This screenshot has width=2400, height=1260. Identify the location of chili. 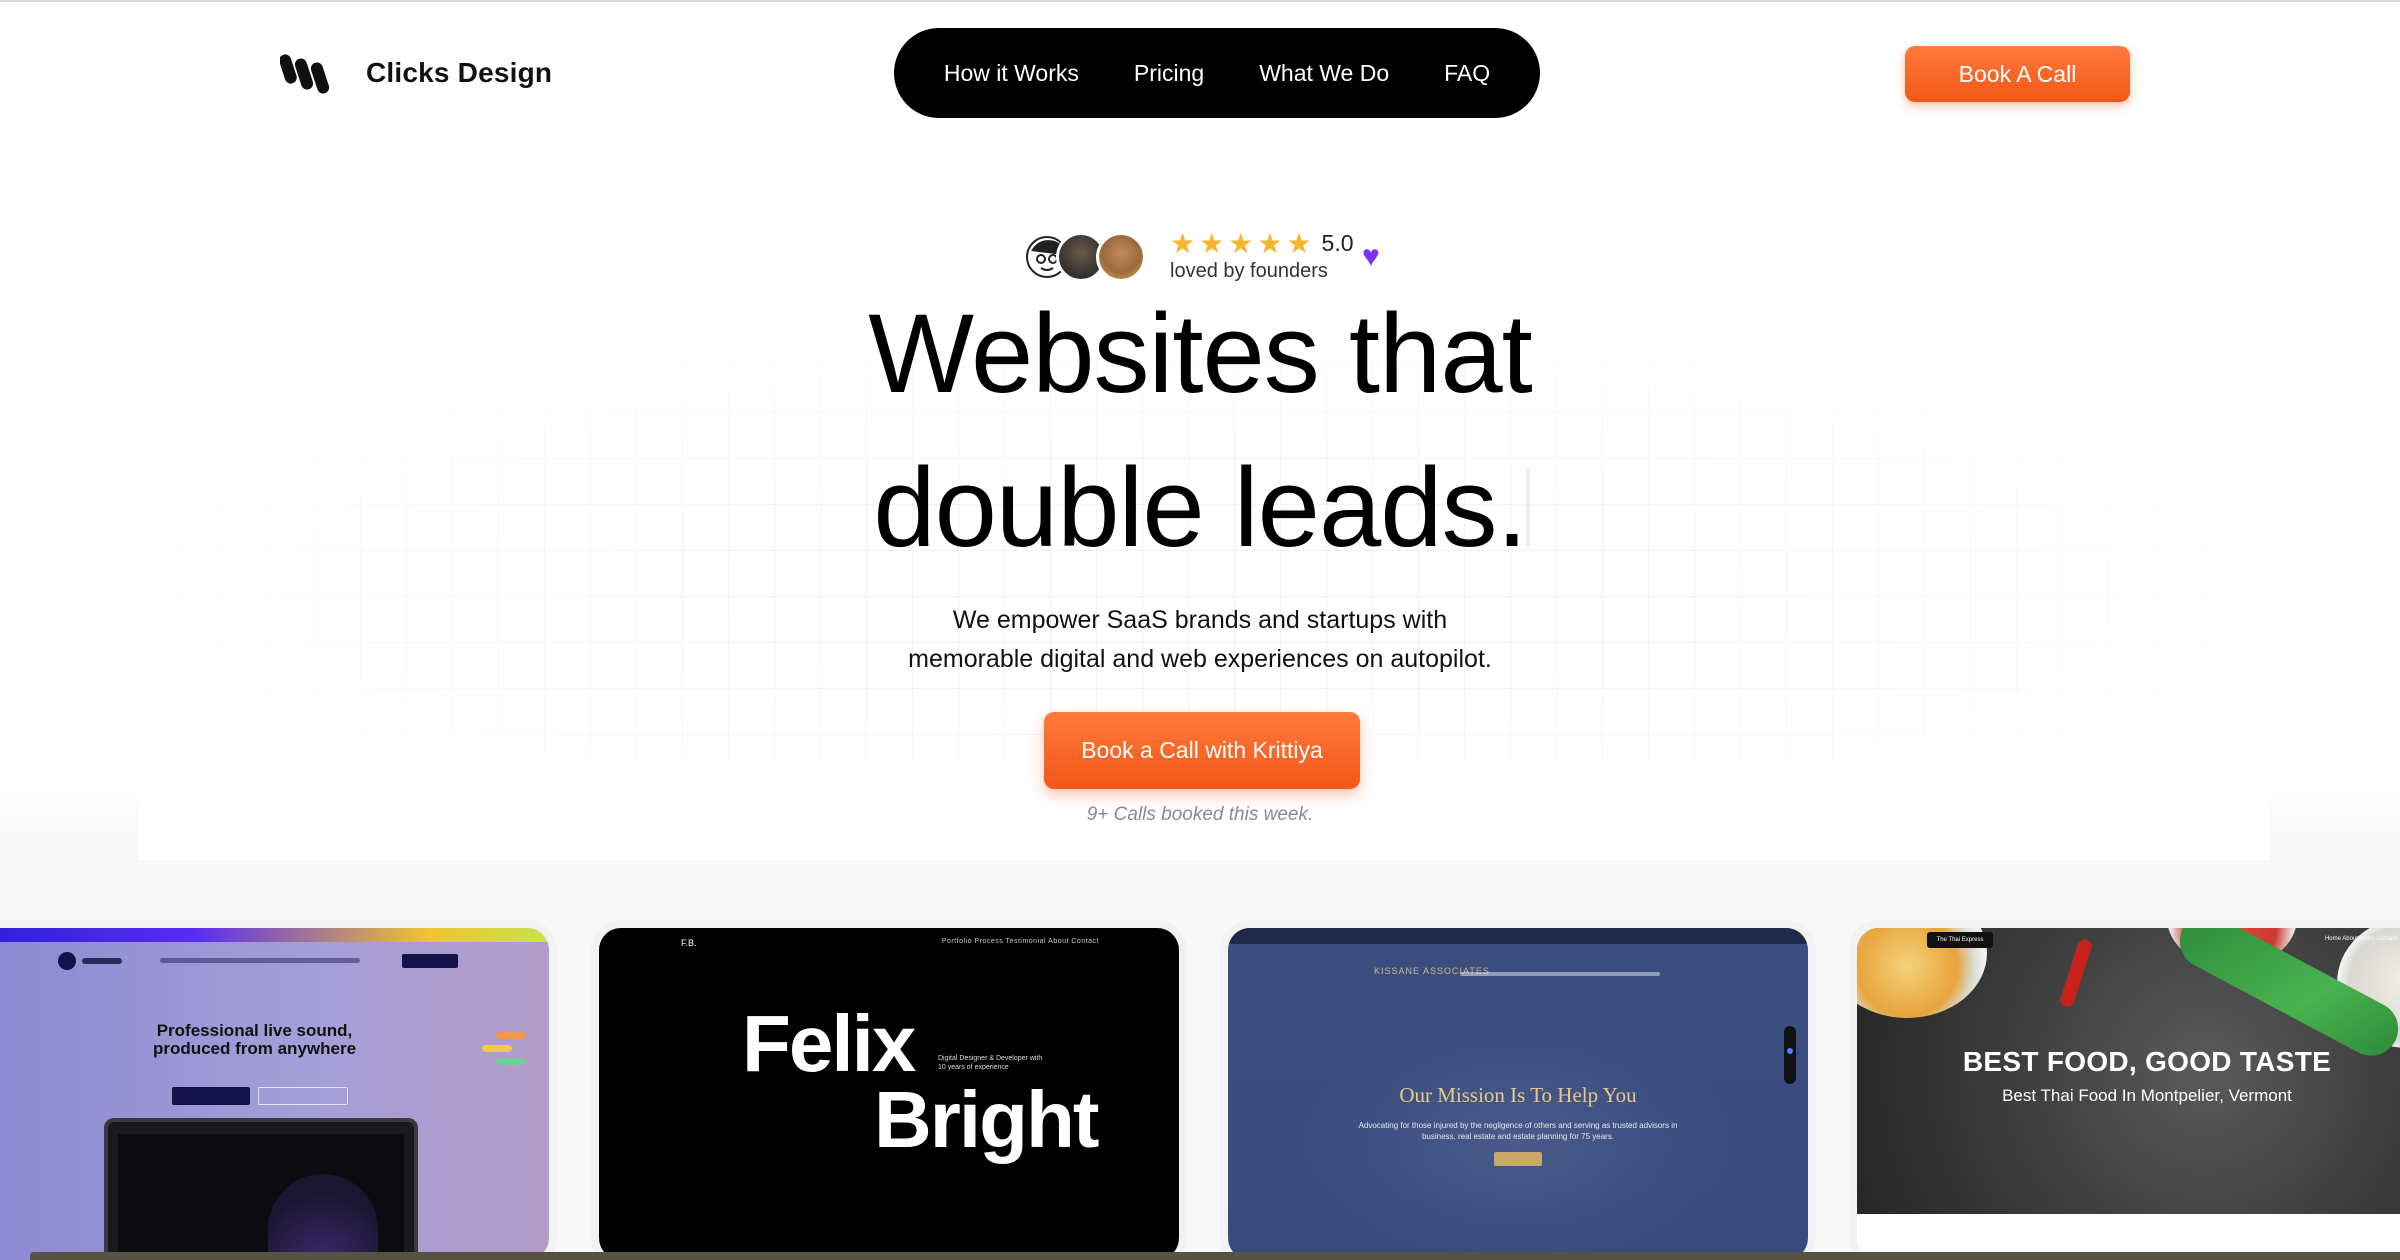
(2076, 973).